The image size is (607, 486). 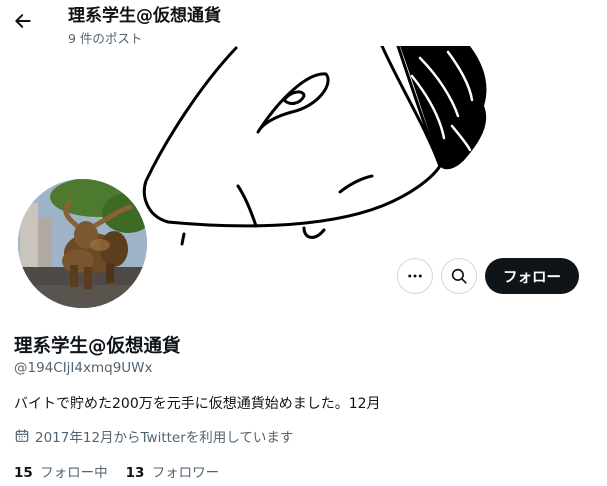 I want to click on display-name: 理系学生@仮想通貨, so click(x=97, y=346).